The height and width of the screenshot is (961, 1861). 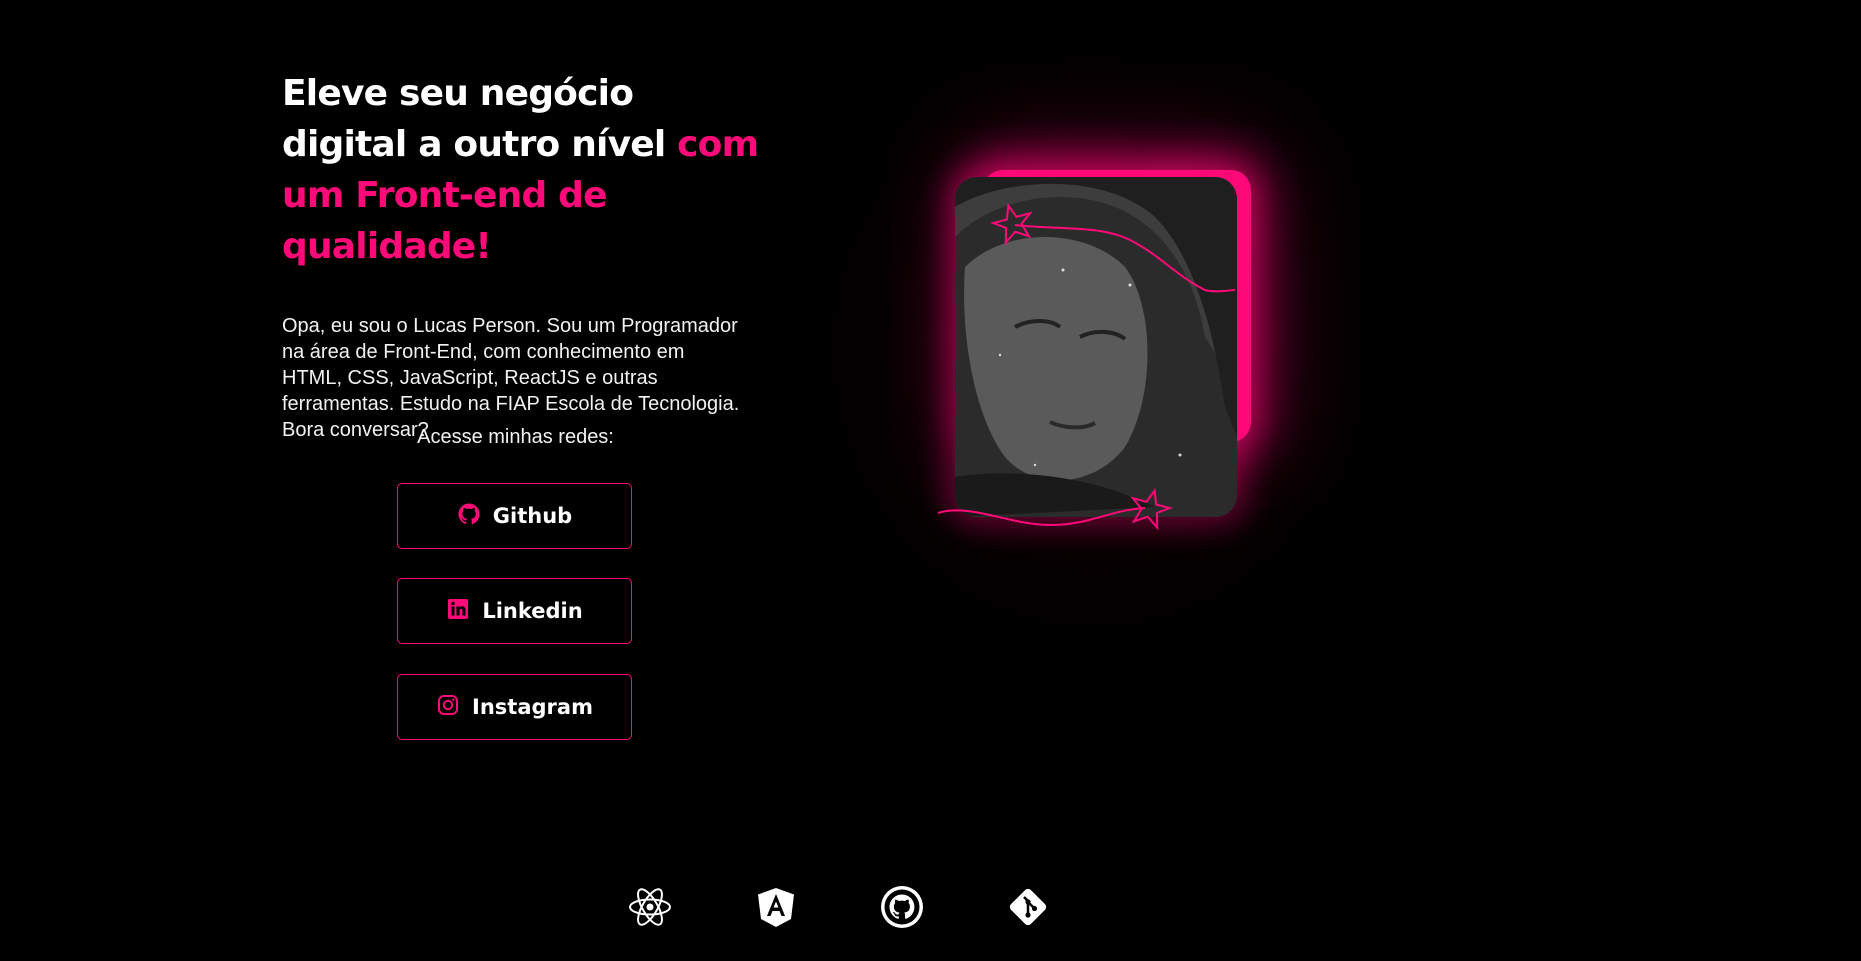 What do you see at coordinates (1028, 907) in the screenshot?
I see `git-icon` at bounding box center [1028, 907].